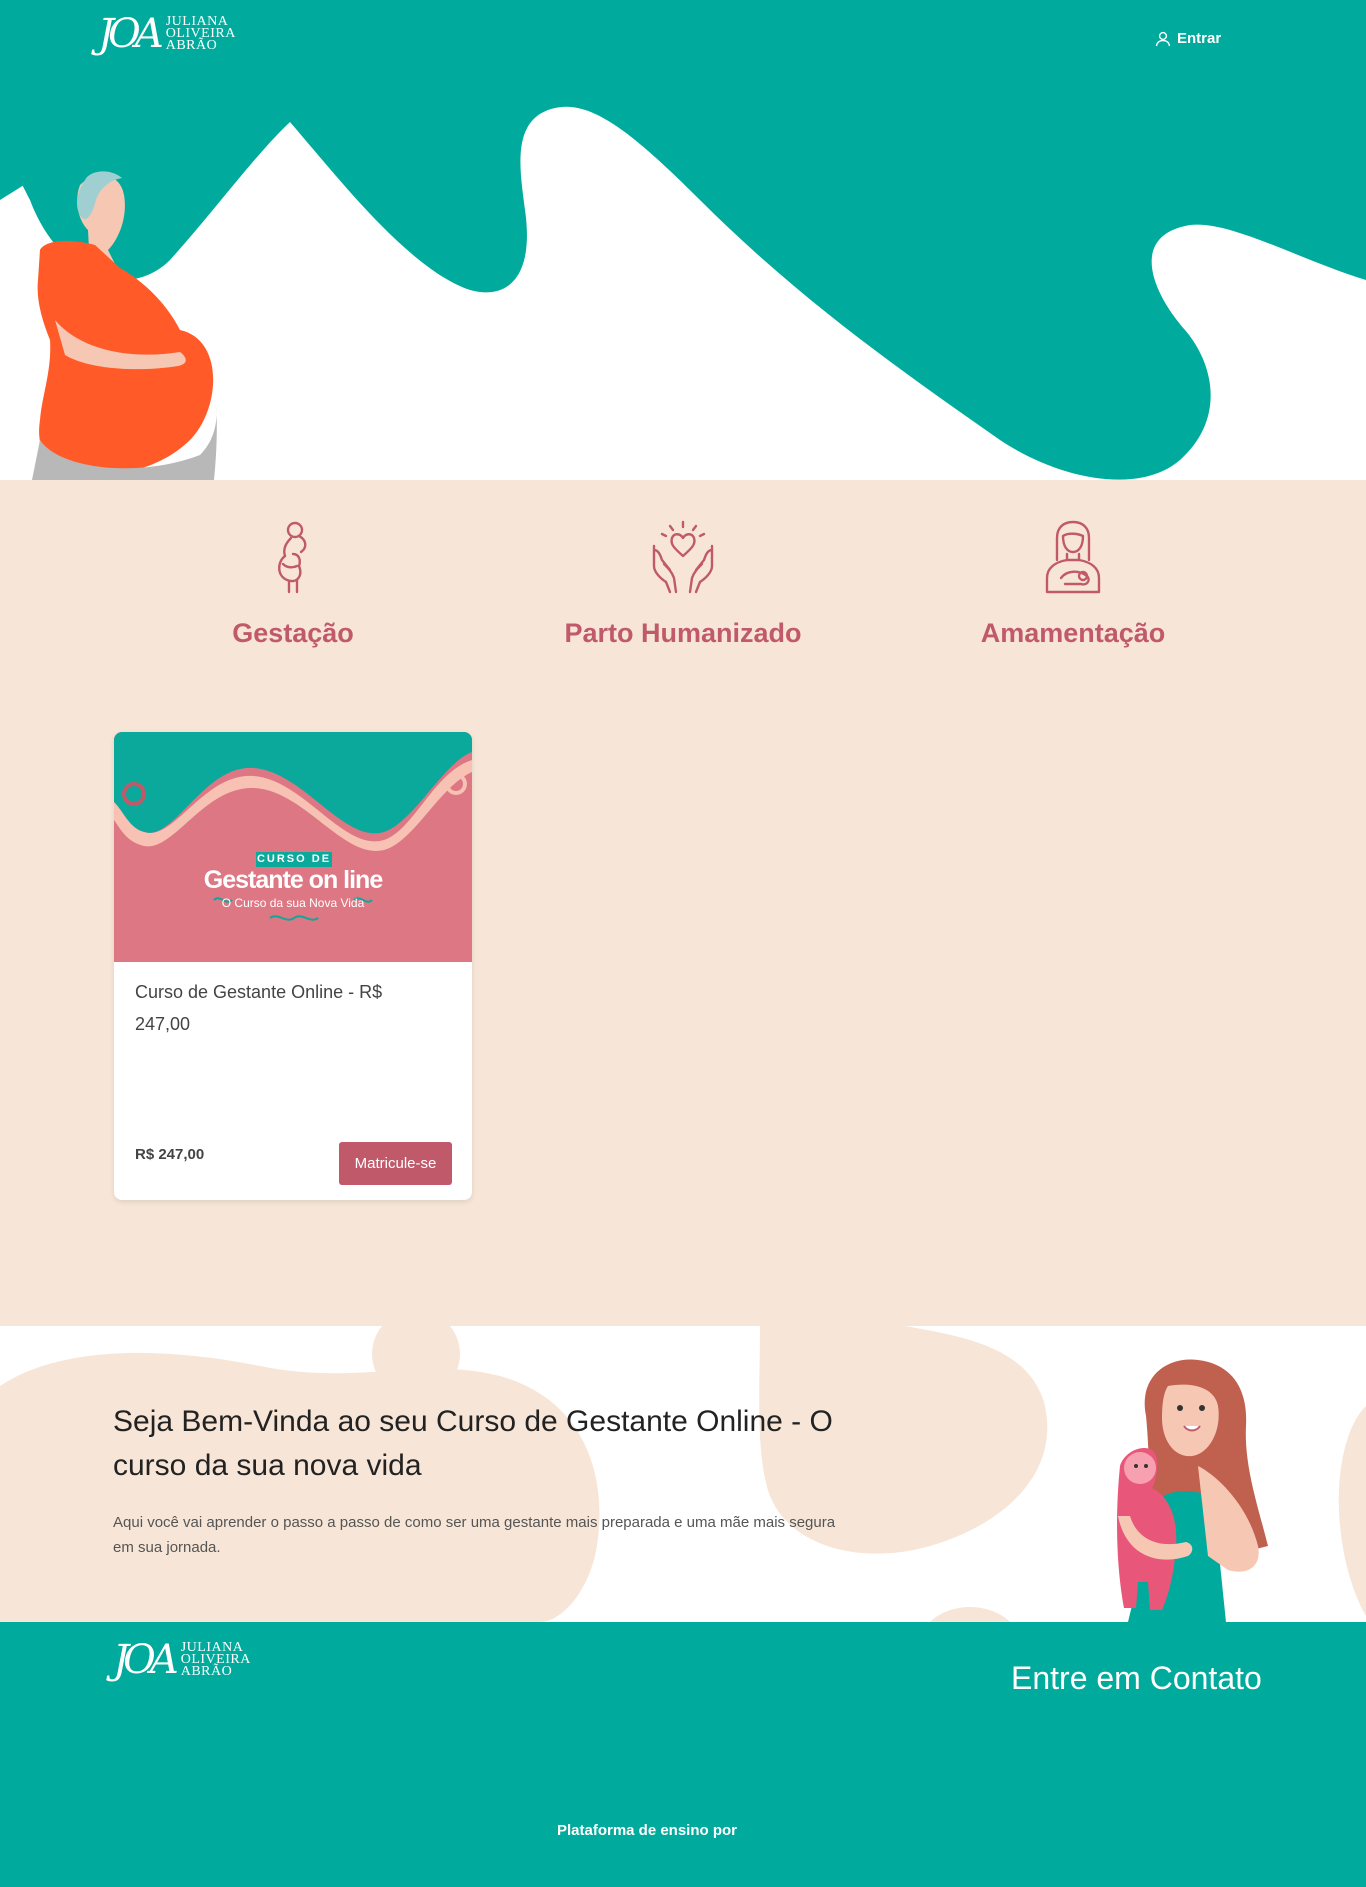 This screenshot has height=1887, width=1366. What do you see at coordinates (683, 633) in the screenshot?
I see `feature-title: Parto Humanizado` at bounding box center [683, 633].